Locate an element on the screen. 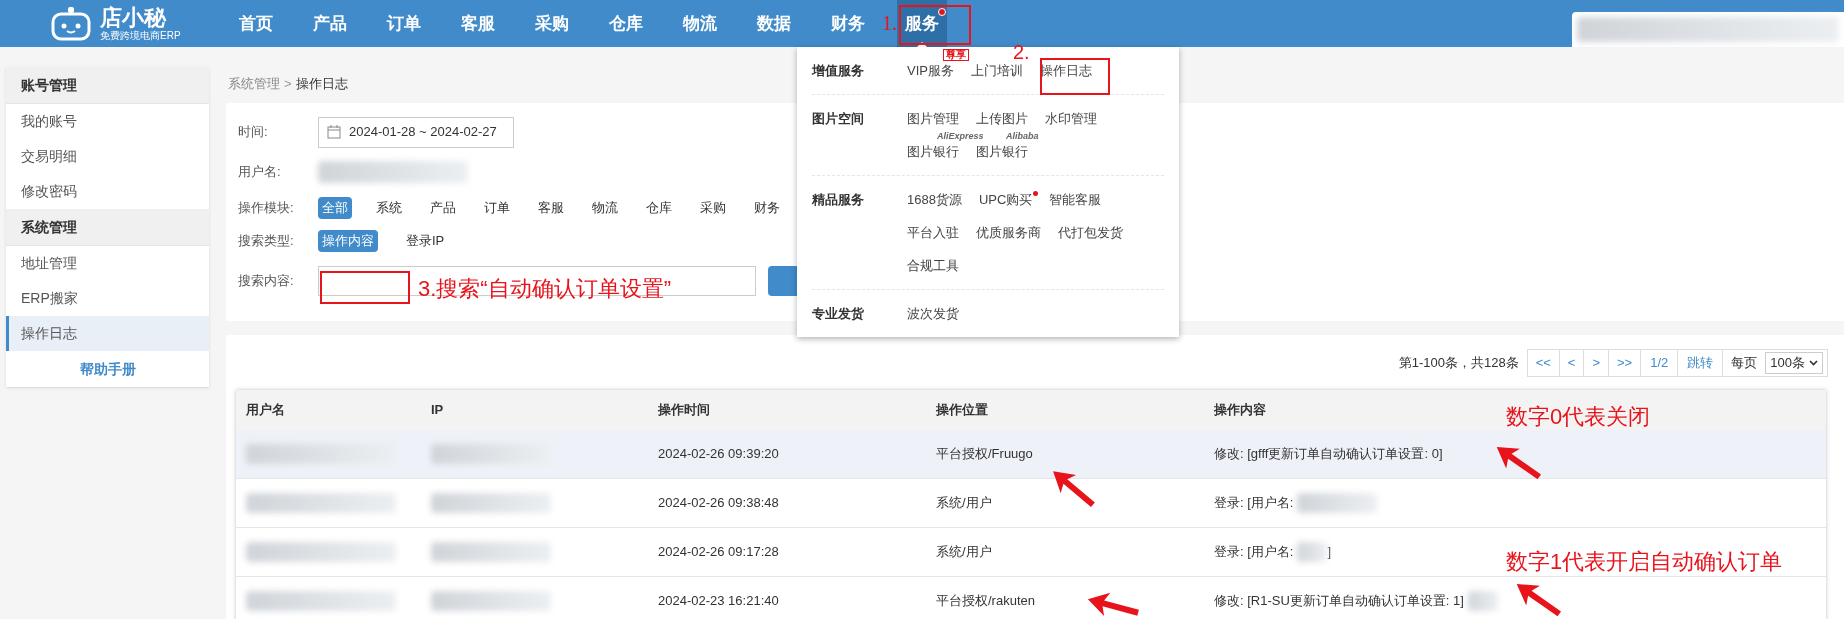  module-filter-tab: 产品 is located at coordinates (443, 208).